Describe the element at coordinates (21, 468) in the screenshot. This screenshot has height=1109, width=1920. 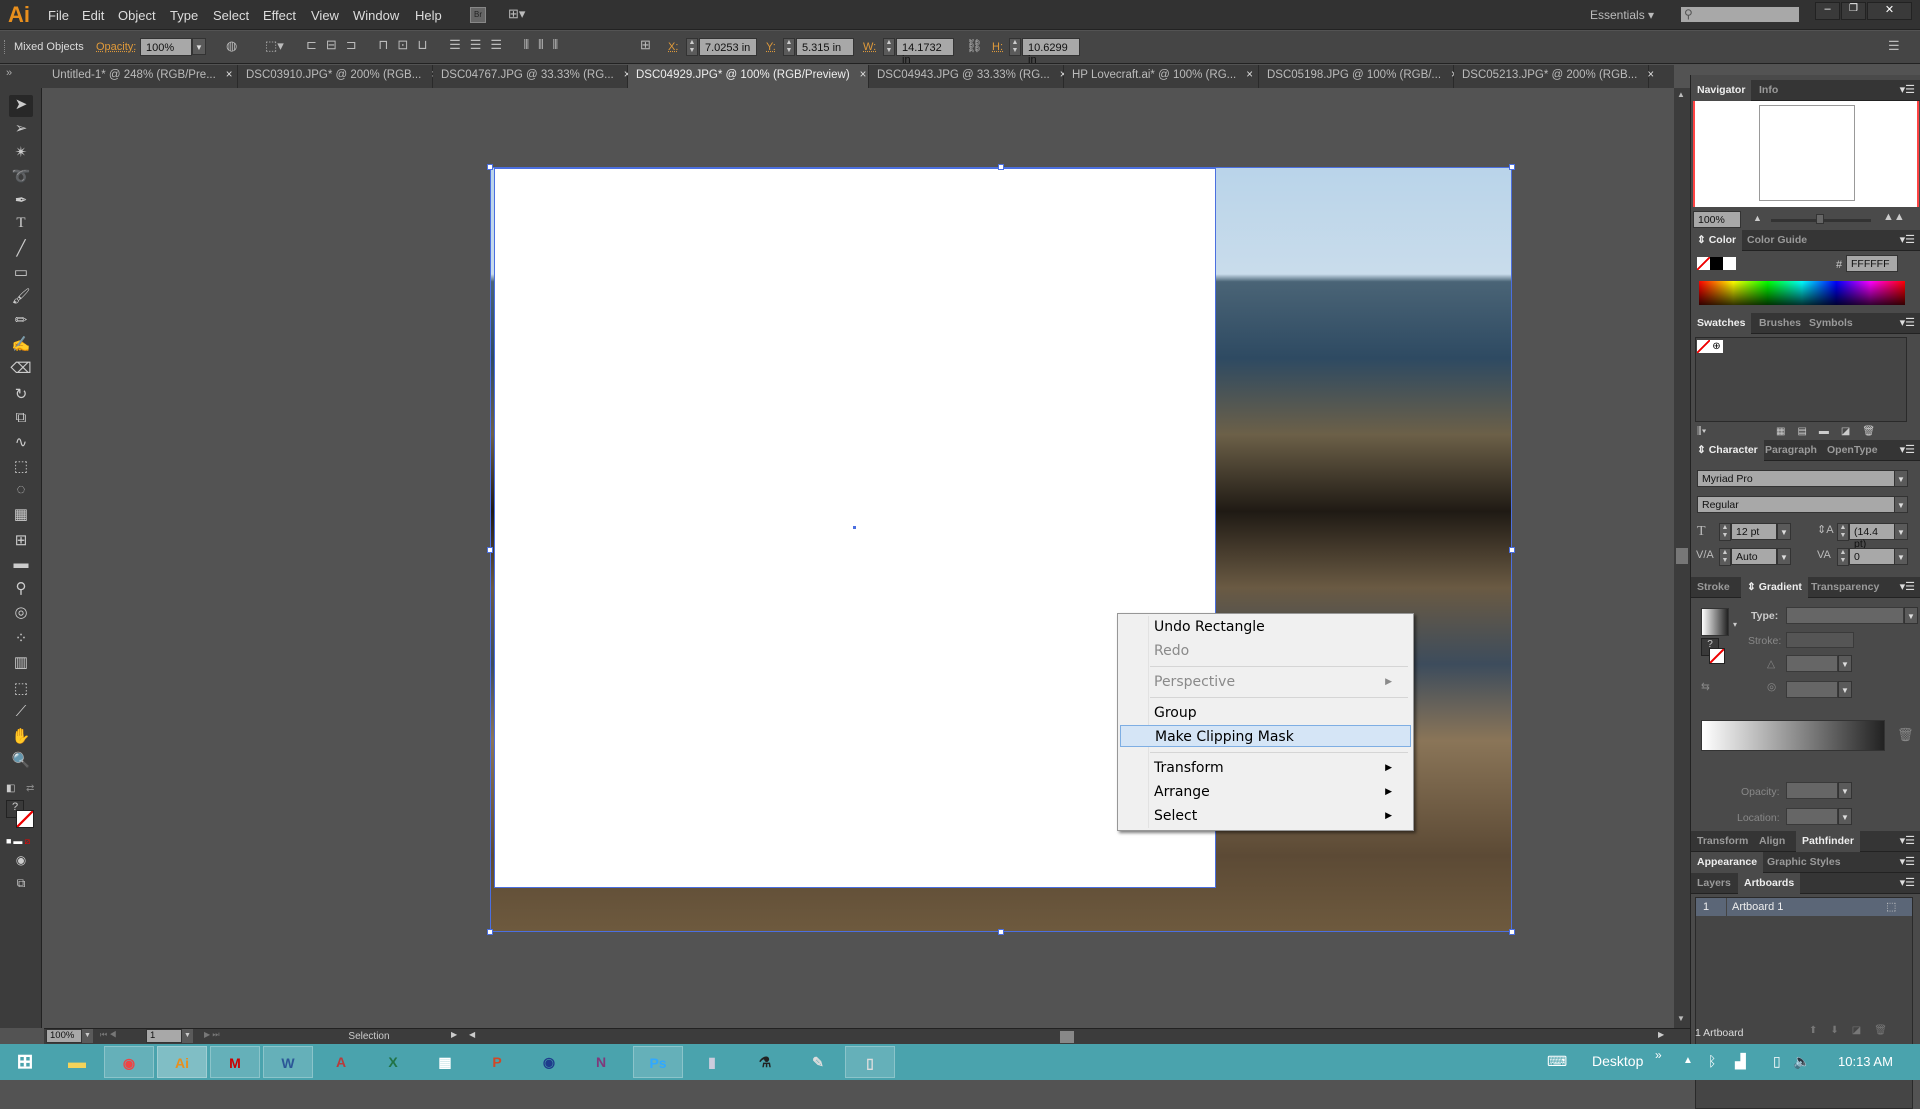
I see `free-transform-tool-icon: ⬚` at that location.